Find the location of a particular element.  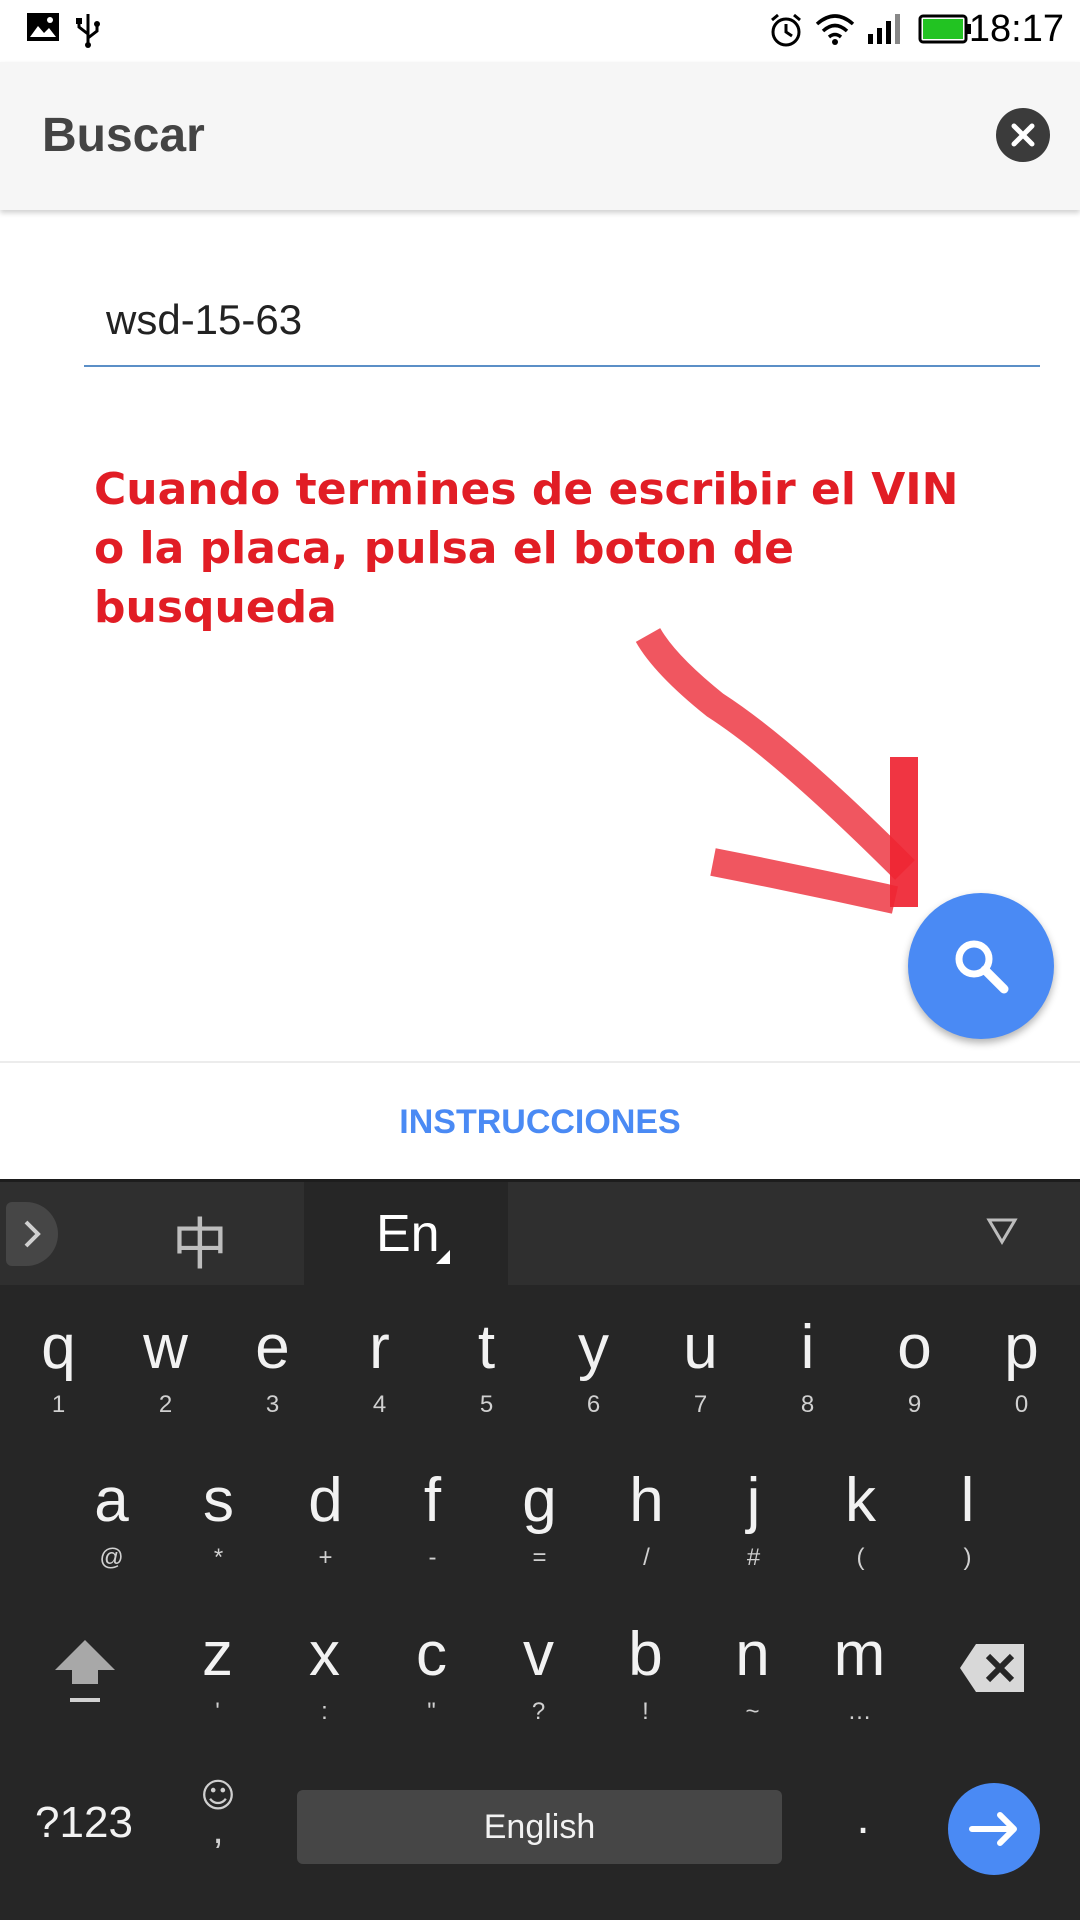

key-label: c is located at coordinates (431, 1654).